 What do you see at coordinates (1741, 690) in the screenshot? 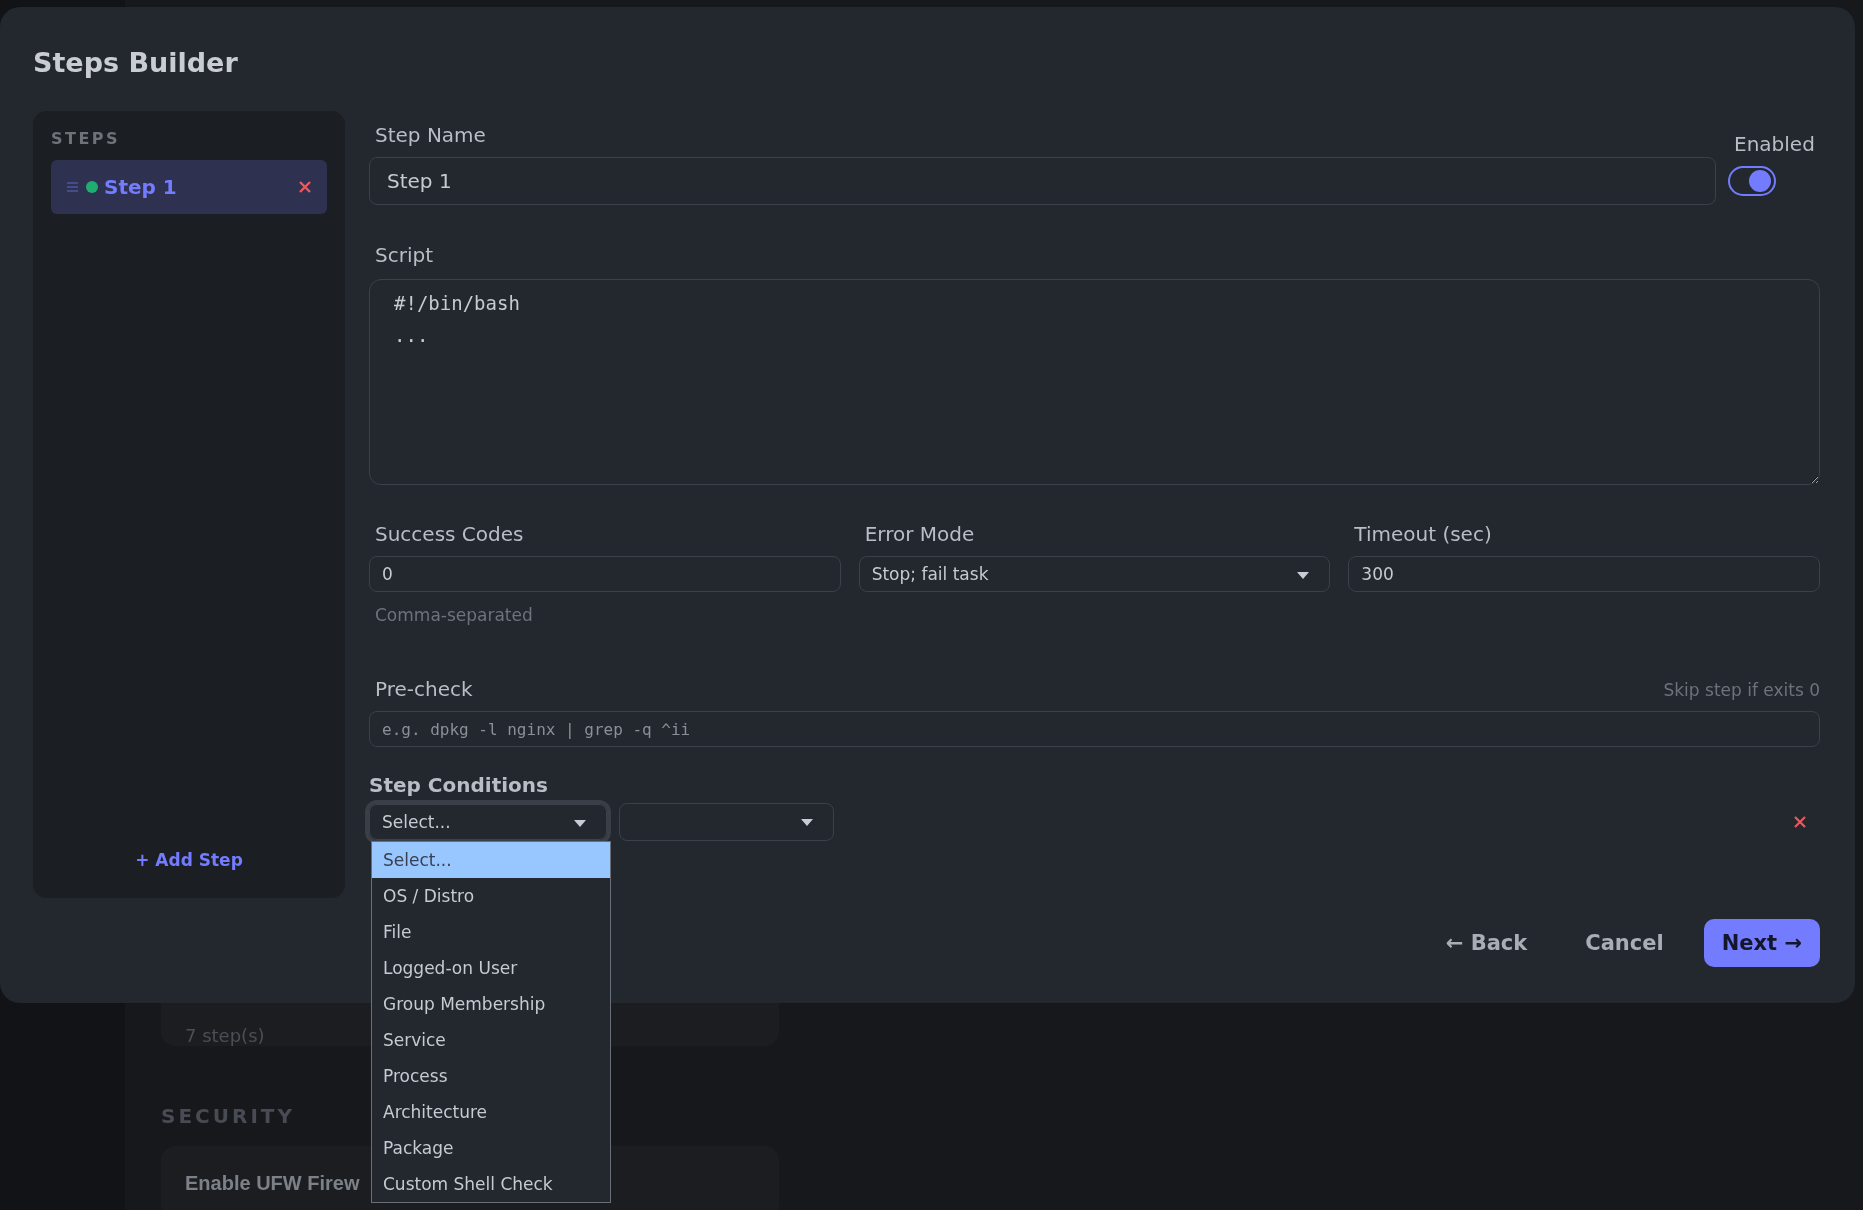
I see `field-hint: Skip step if exits 0` at bounding box center [1741, 690].